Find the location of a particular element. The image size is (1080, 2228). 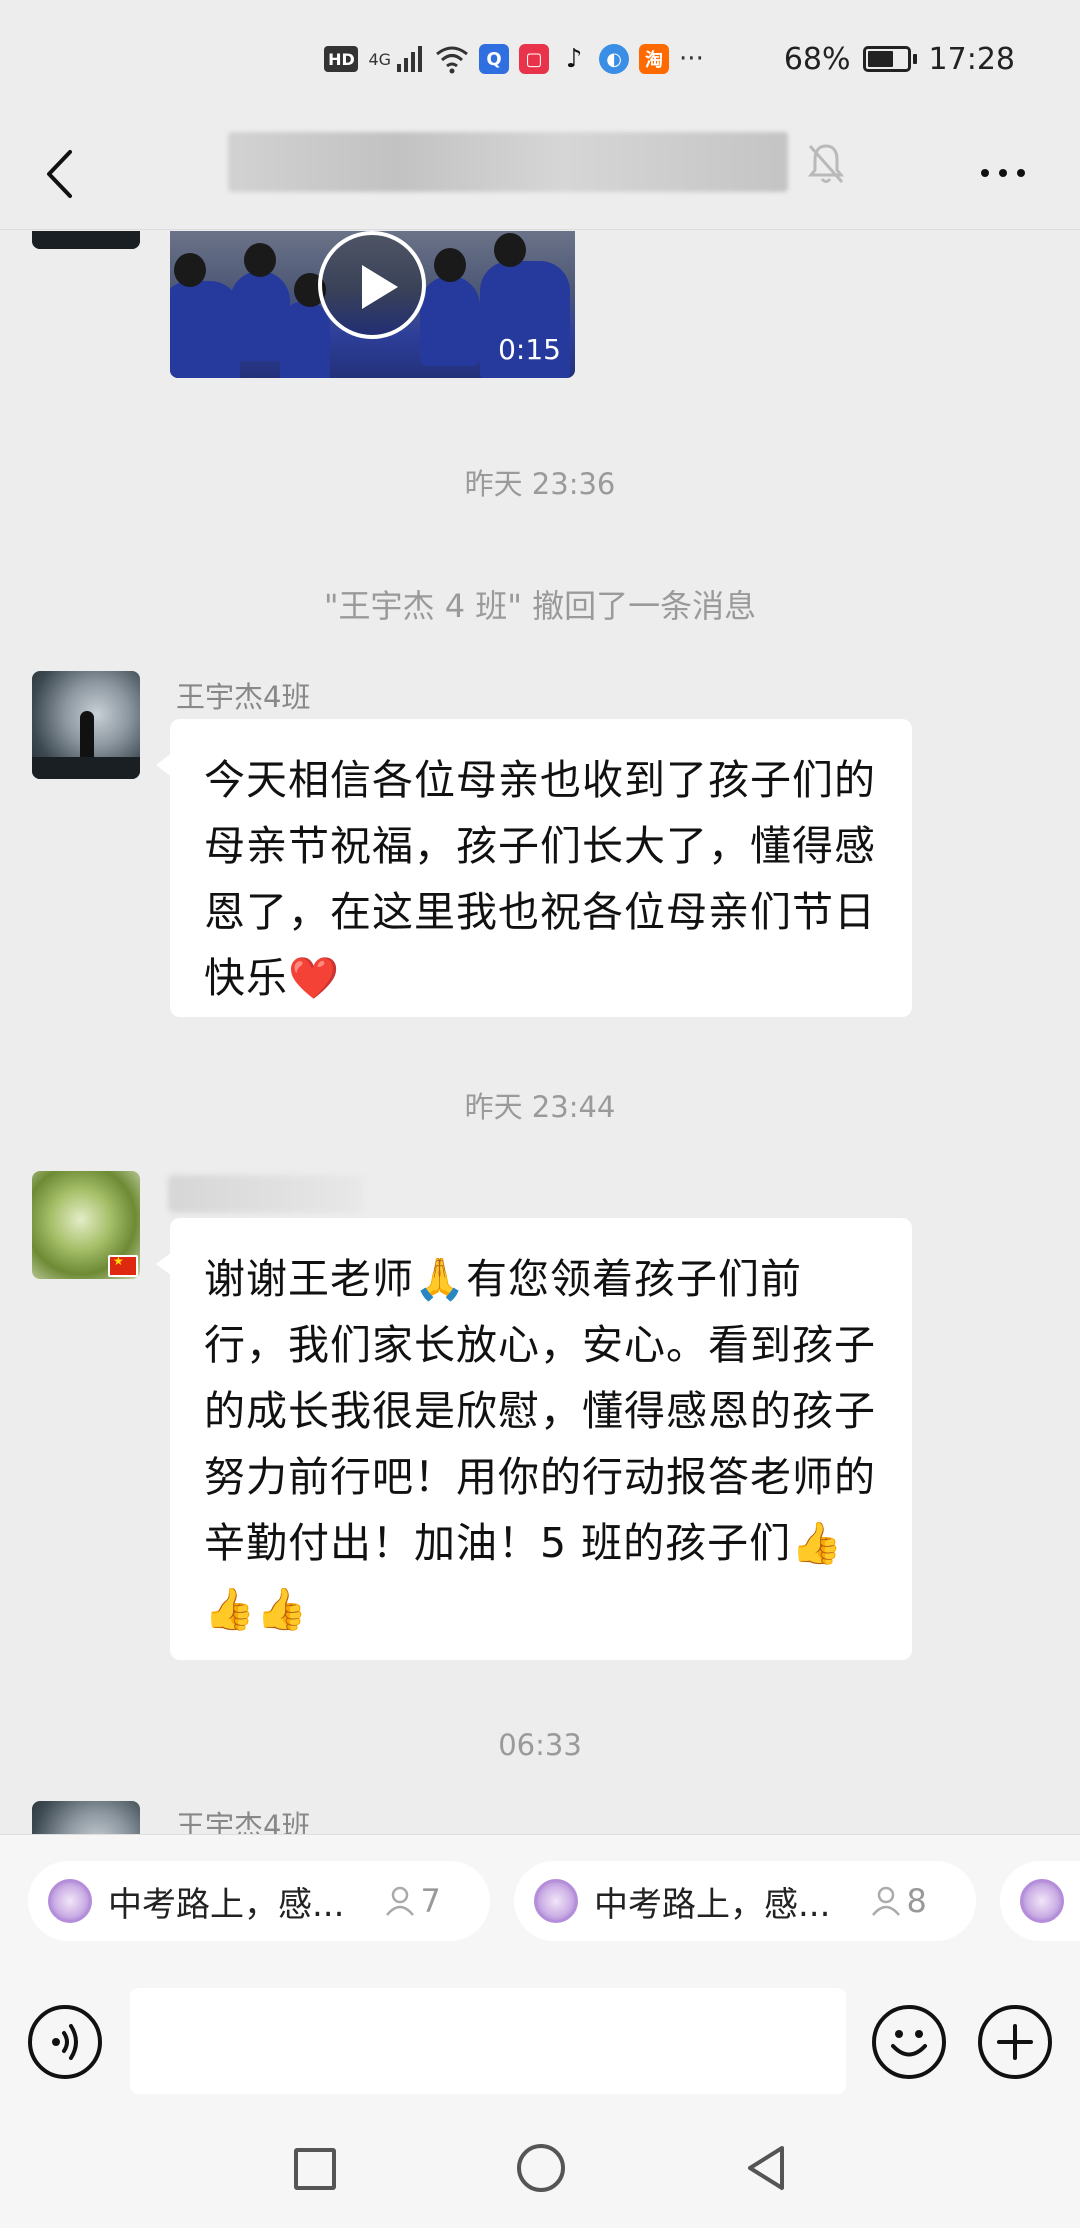

quick-chip is located at coordinates (1040, 1901).